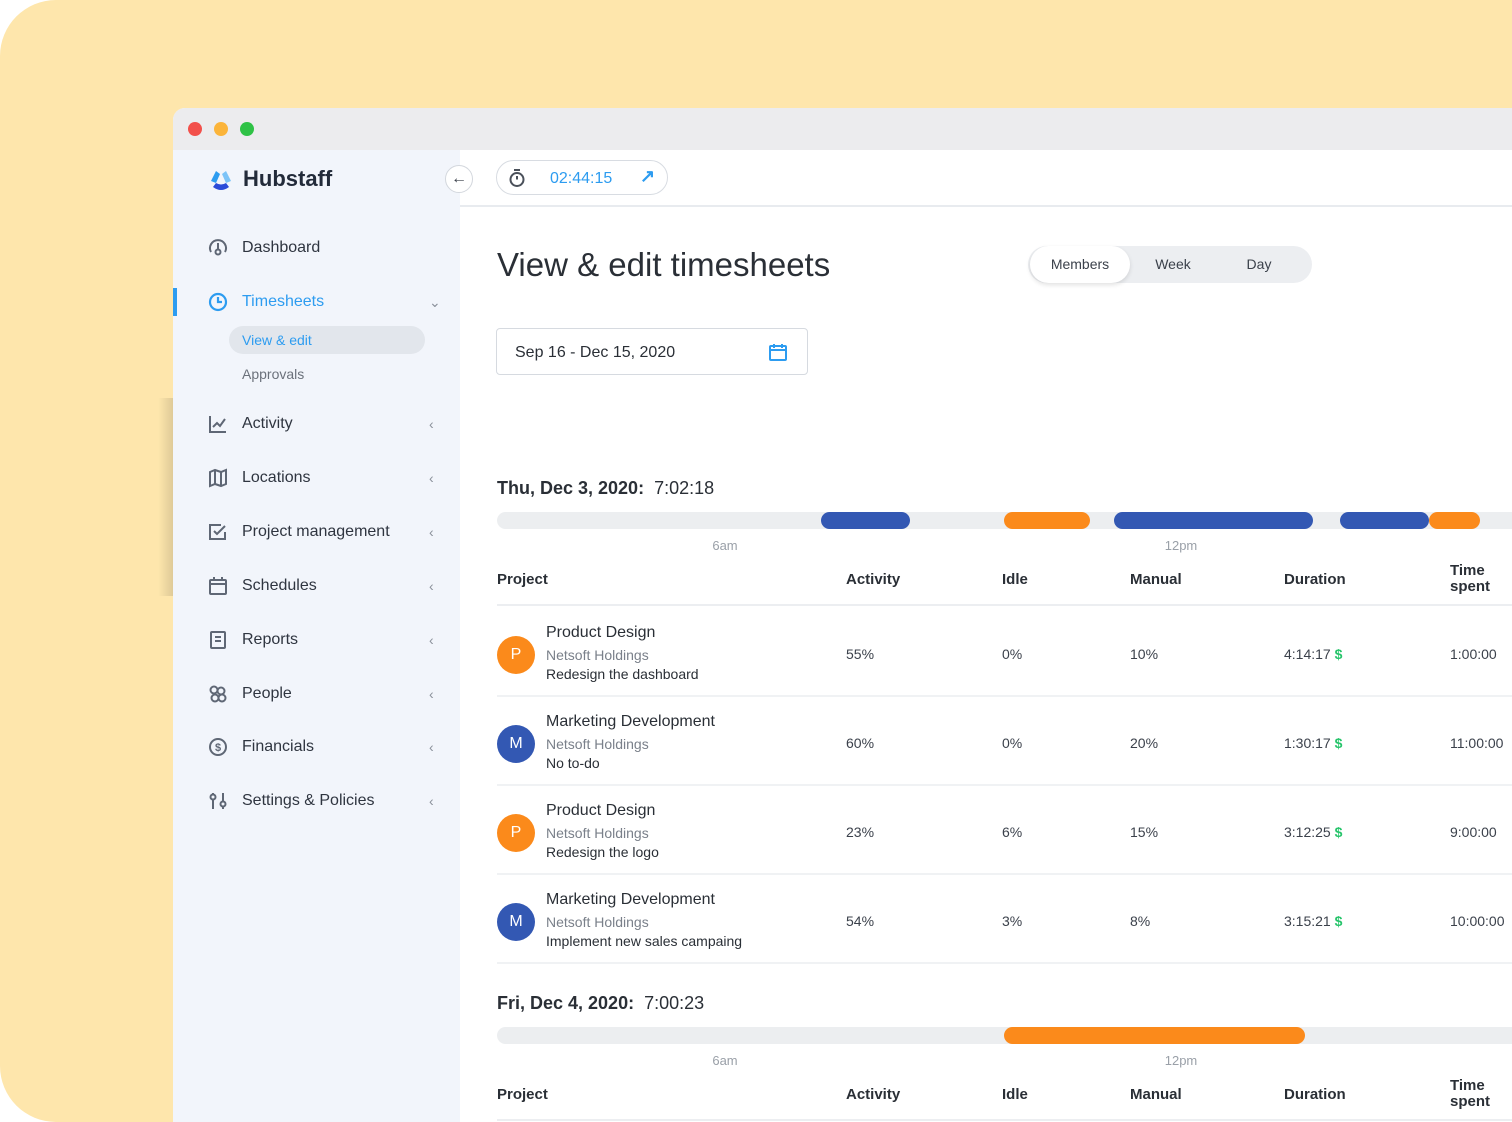 This screenshot has width=1512, height=1122. What do you see at coordinates (283, 301) in the screenshot?
I see `sidebar-item-label: Timesheets` at bounding box center [283, 301].